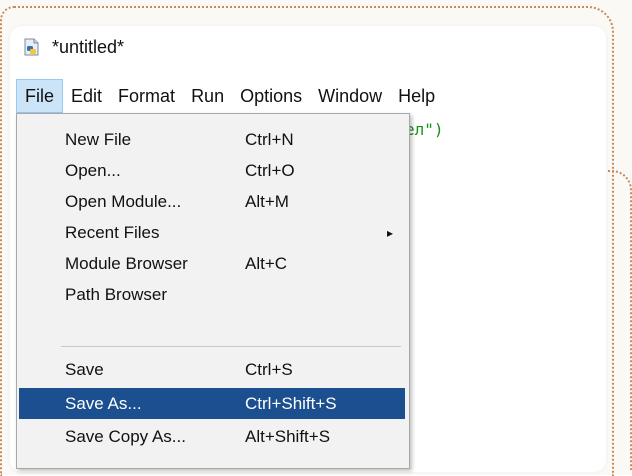 The width and height of the screenshot is (632, 476). I want to click on menu-item-shortcut: Alt+C, so click(266, 263).